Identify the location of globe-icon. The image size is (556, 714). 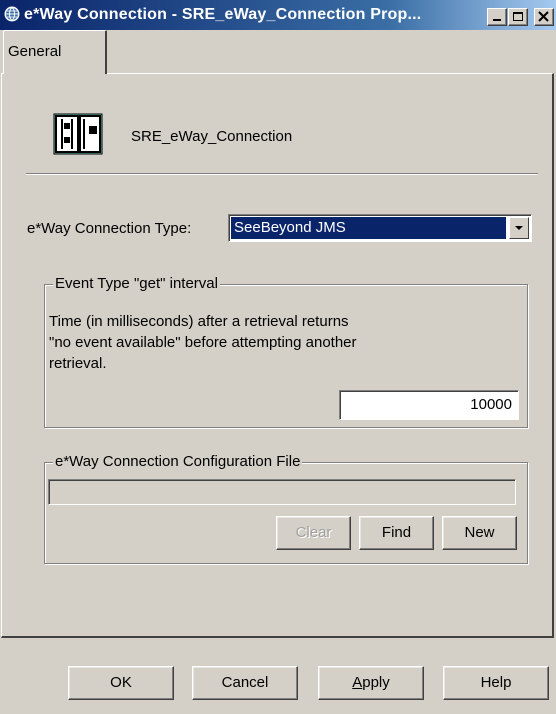
(12, 14).